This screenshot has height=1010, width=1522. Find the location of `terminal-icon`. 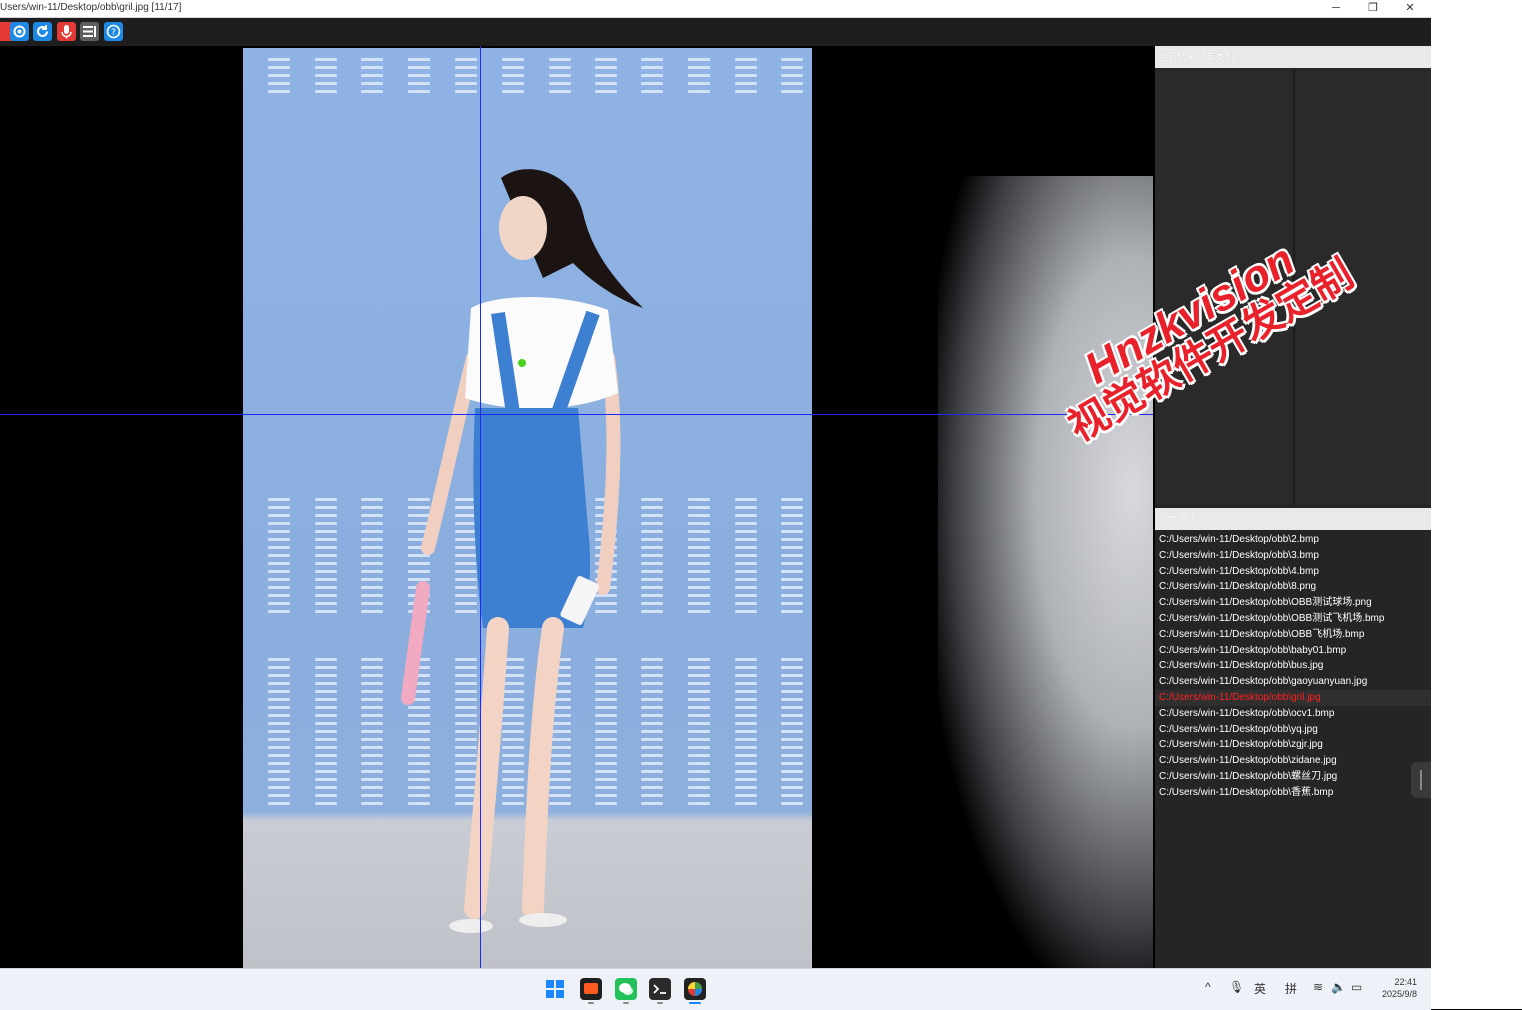

terminal-icon is located at coordinates (660, 989).